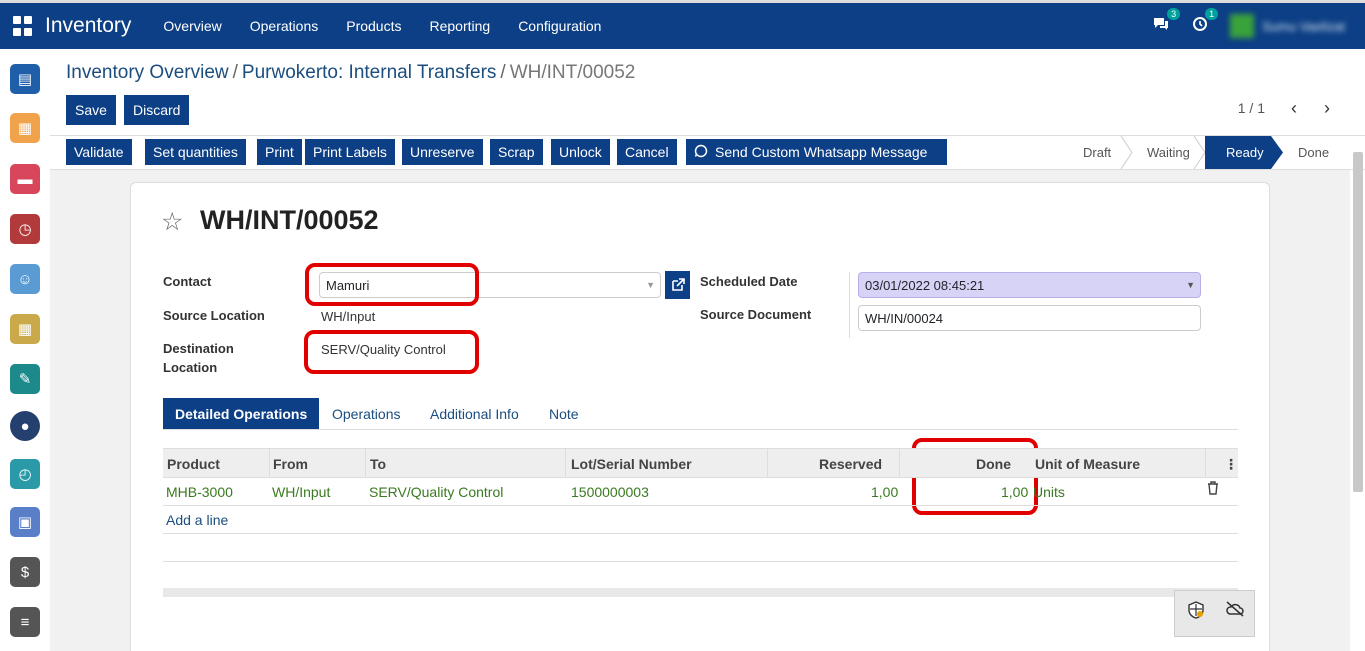  Describe the element at coordinates (301, 492) in the screenshot. I see `cell-from: WH/Input` at that location.